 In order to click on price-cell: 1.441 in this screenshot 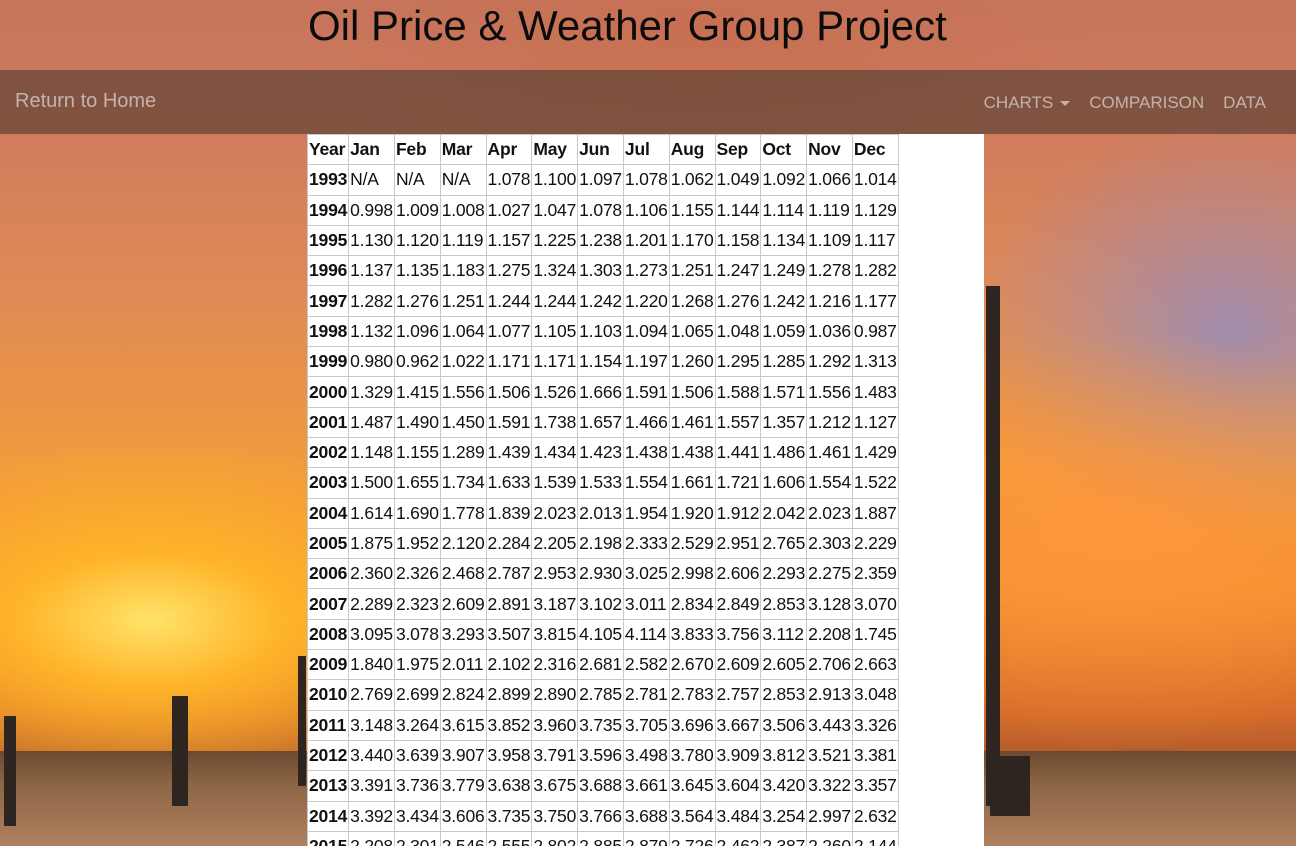, I will do `click(738, 452)`.